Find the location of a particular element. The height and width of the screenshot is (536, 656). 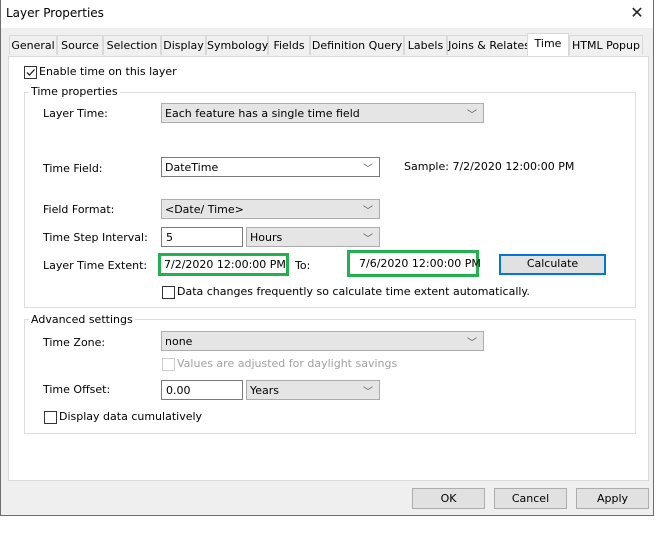

daylight-savings-label: Values are adjusted for daylight savings is located at coordinates (287, 363).